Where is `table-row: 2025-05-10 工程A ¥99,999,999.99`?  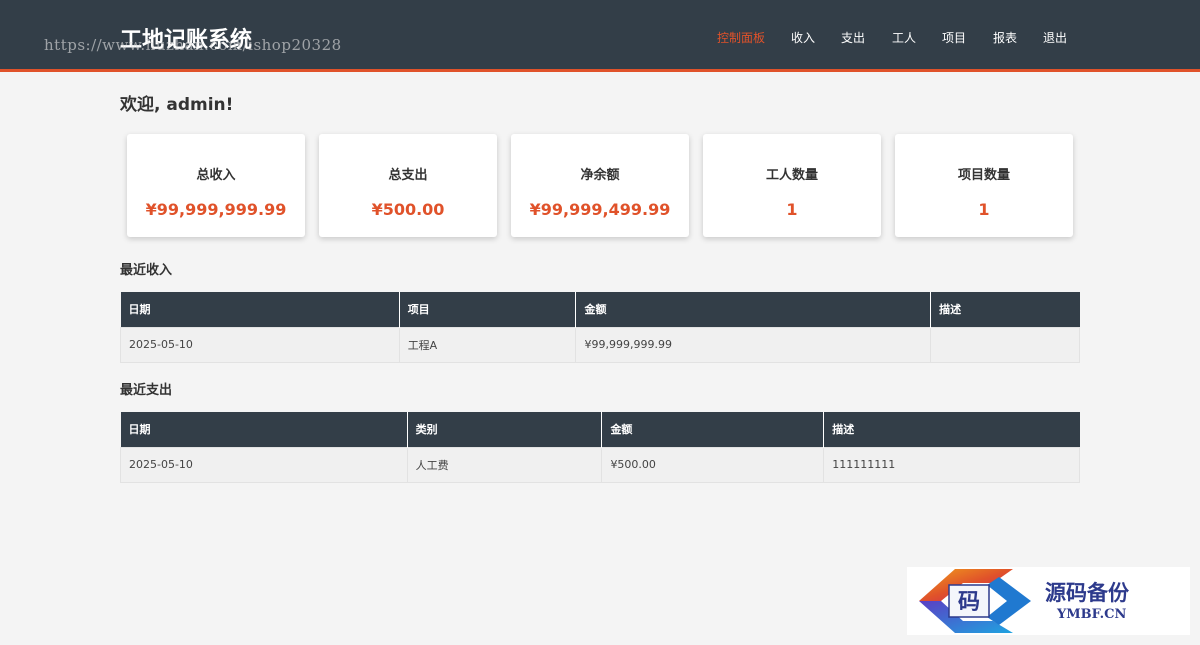 table-row: 2025-05-10 工程A ¥99,999,999.99 is located at coordinates (600, 344).